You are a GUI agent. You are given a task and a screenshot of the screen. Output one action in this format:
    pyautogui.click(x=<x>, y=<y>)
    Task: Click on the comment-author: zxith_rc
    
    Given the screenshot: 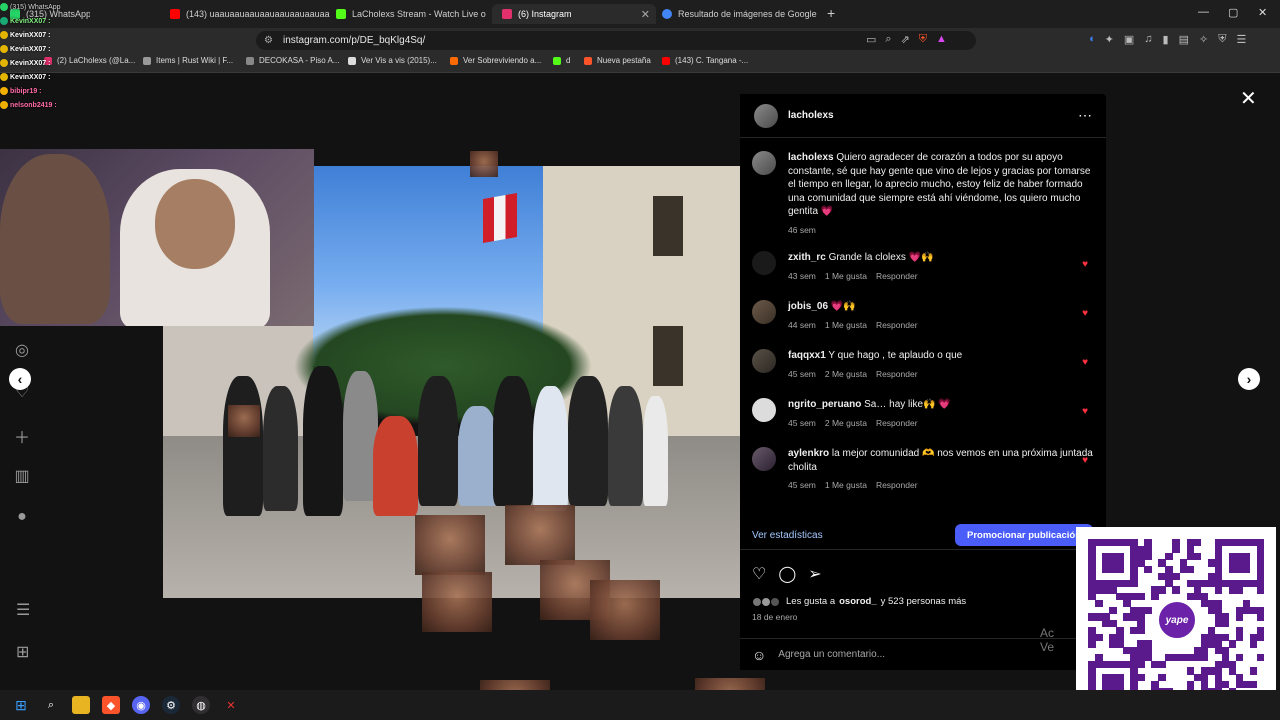 What is the action you would take?
    pyautogui.click(x=807, y=257)
    